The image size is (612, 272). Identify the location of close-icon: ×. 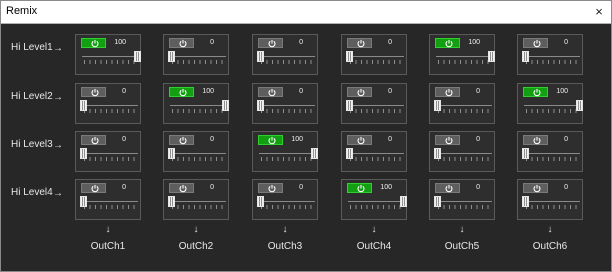
(599, 12).